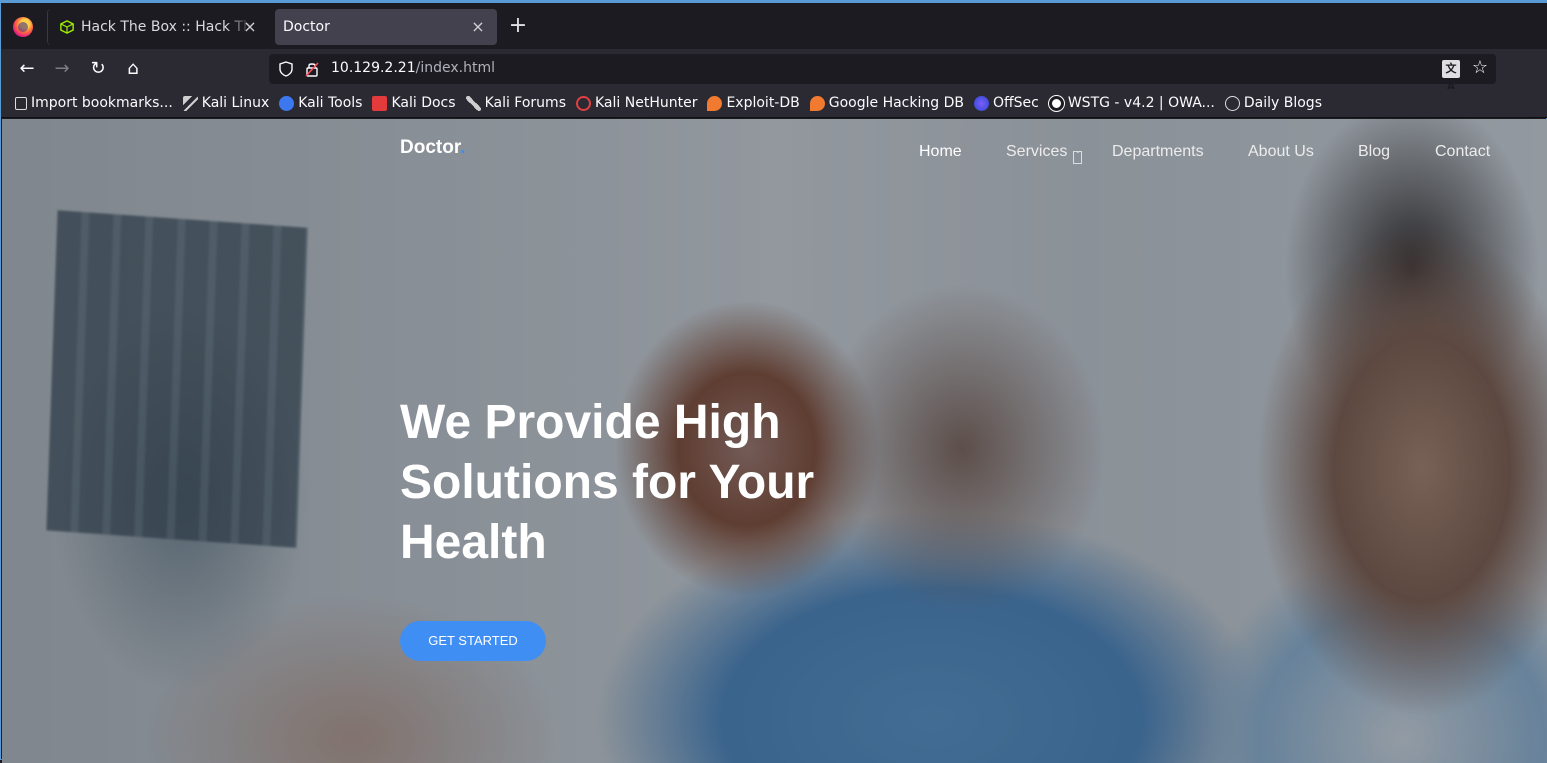 The image size is (1547, 763). What do you see at coordinates (1480, 67) in the screenshot?
I see `bookmark-star-icon: ☆` at bounding box center [1480, 67].